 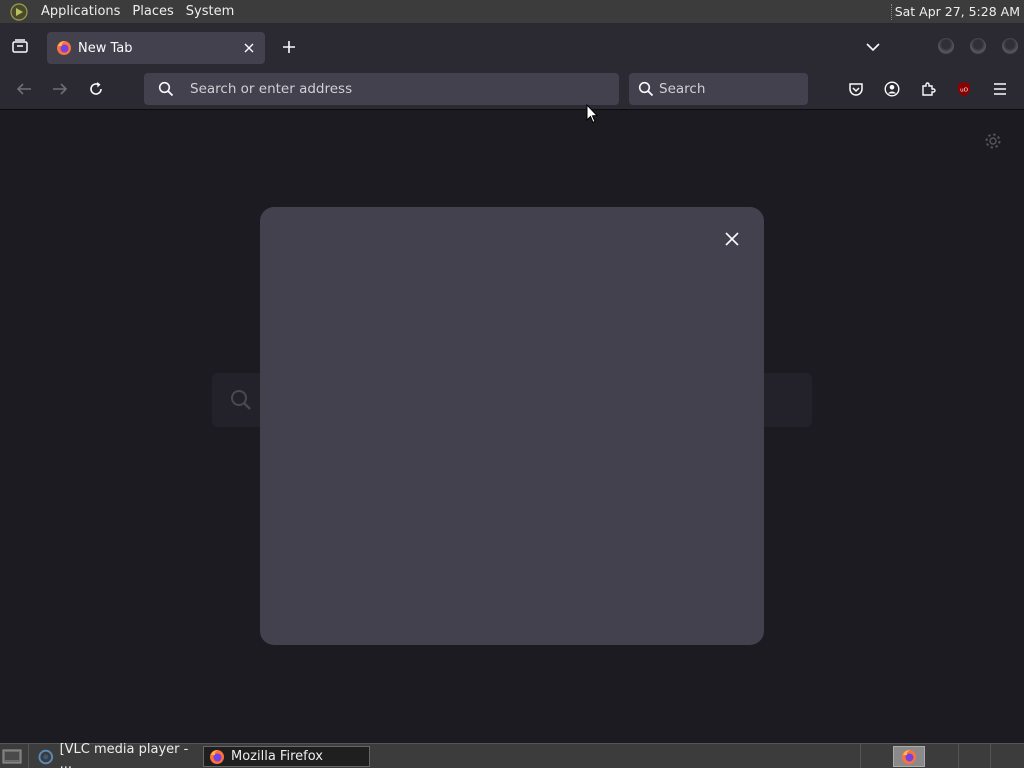 I want to click on minimize-button, so click(x=946, y=46).